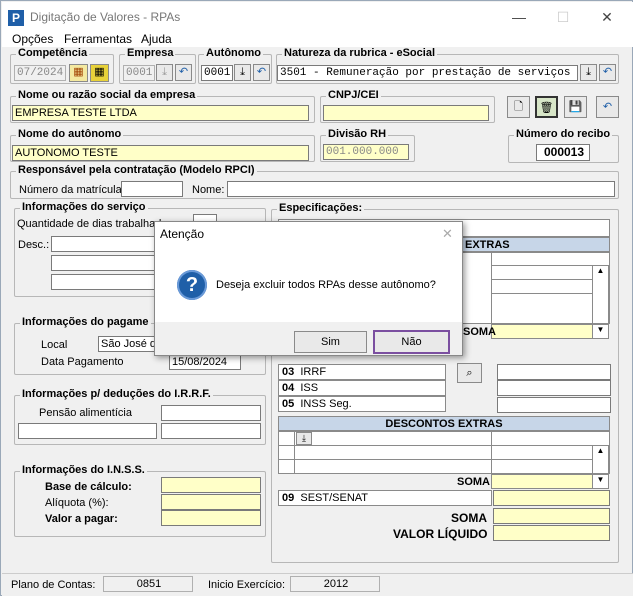 Image resolution: width=633 pixels, height=596 pixels. What do you see at coordinates (554, 372) in the screenshot?
I see `irrf-value` at bounding box center [554, 372].